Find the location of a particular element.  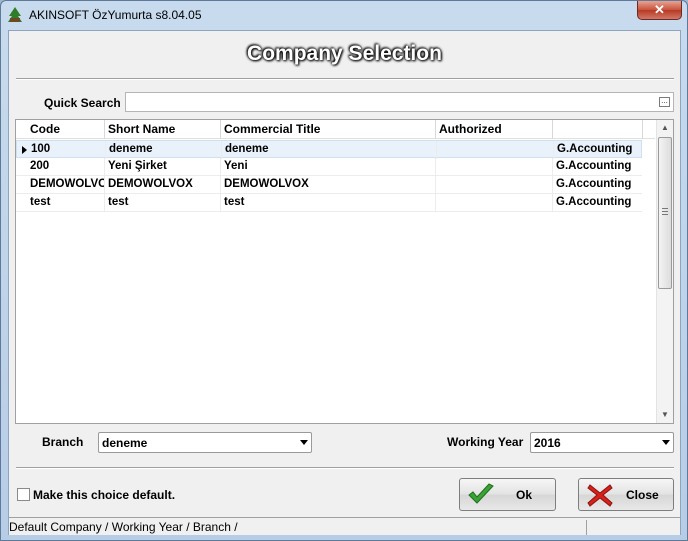

column-header-authorized: Authorized is located at coordinates (494, 129).